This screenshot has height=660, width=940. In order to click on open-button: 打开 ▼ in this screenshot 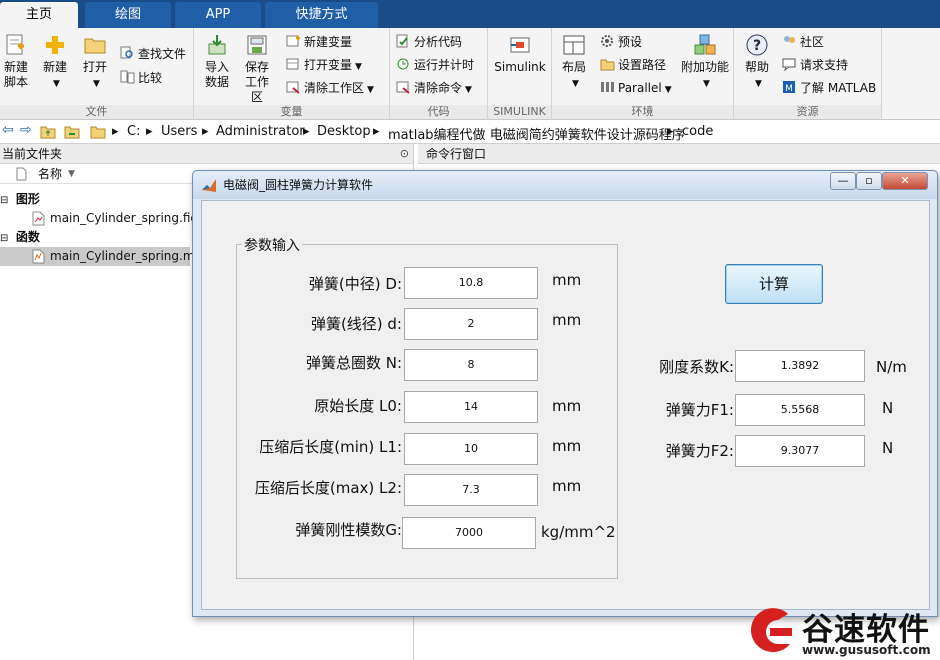, I will do `click(95, 63)`.